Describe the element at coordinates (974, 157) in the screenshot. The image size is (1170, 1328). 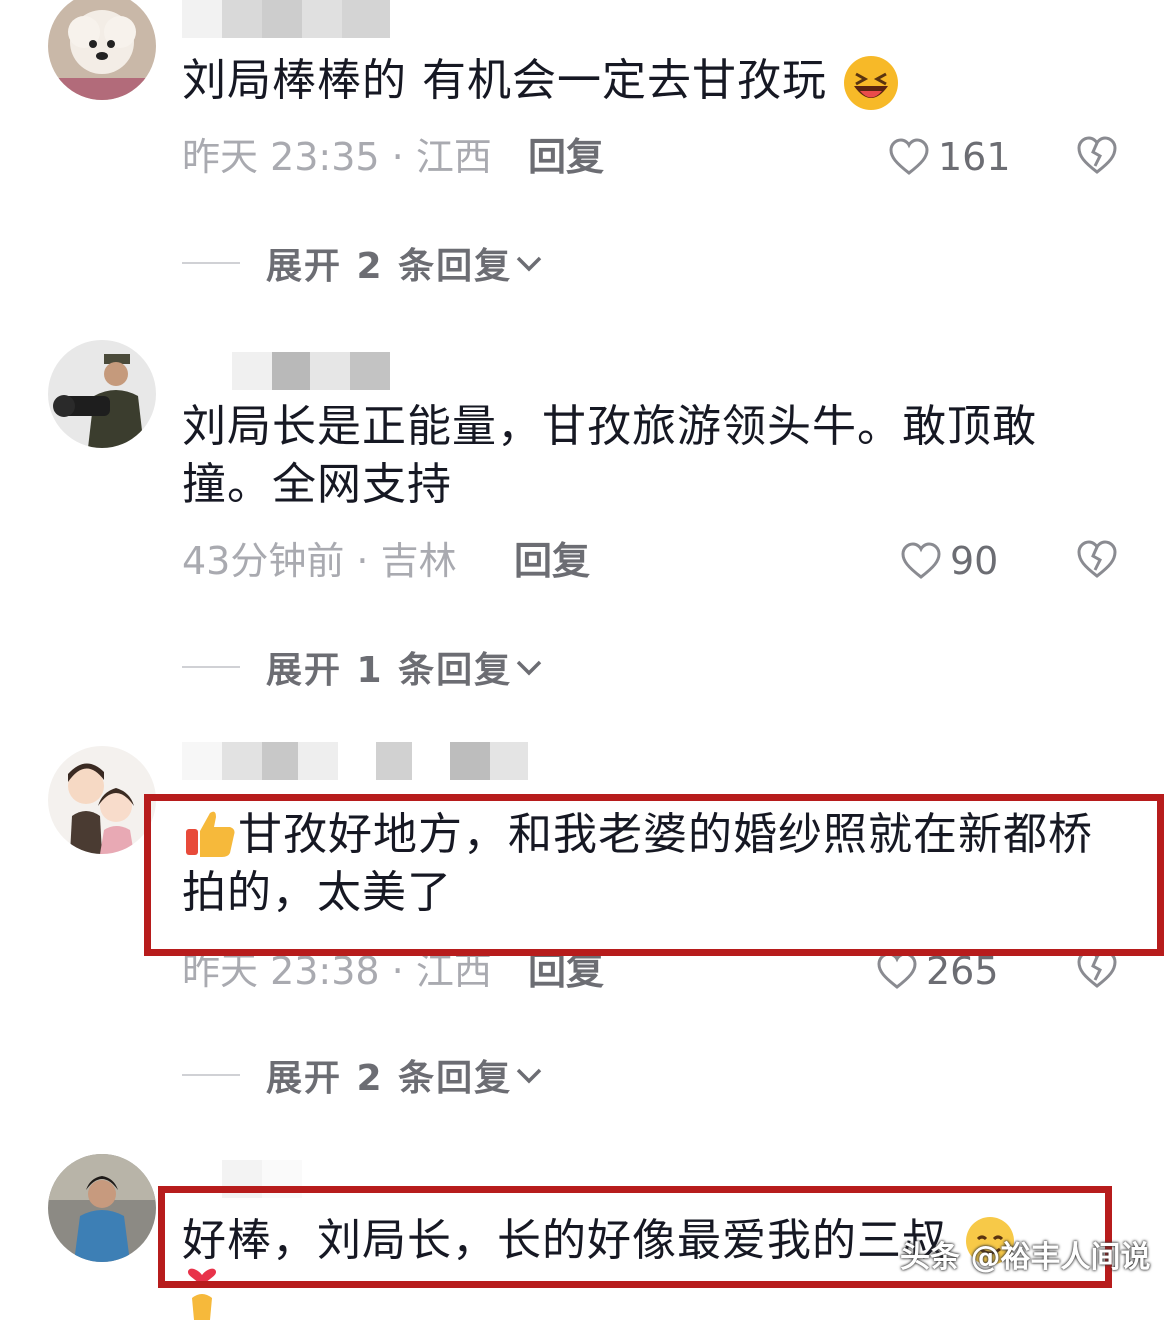
I see `like-count: 161` at that location.